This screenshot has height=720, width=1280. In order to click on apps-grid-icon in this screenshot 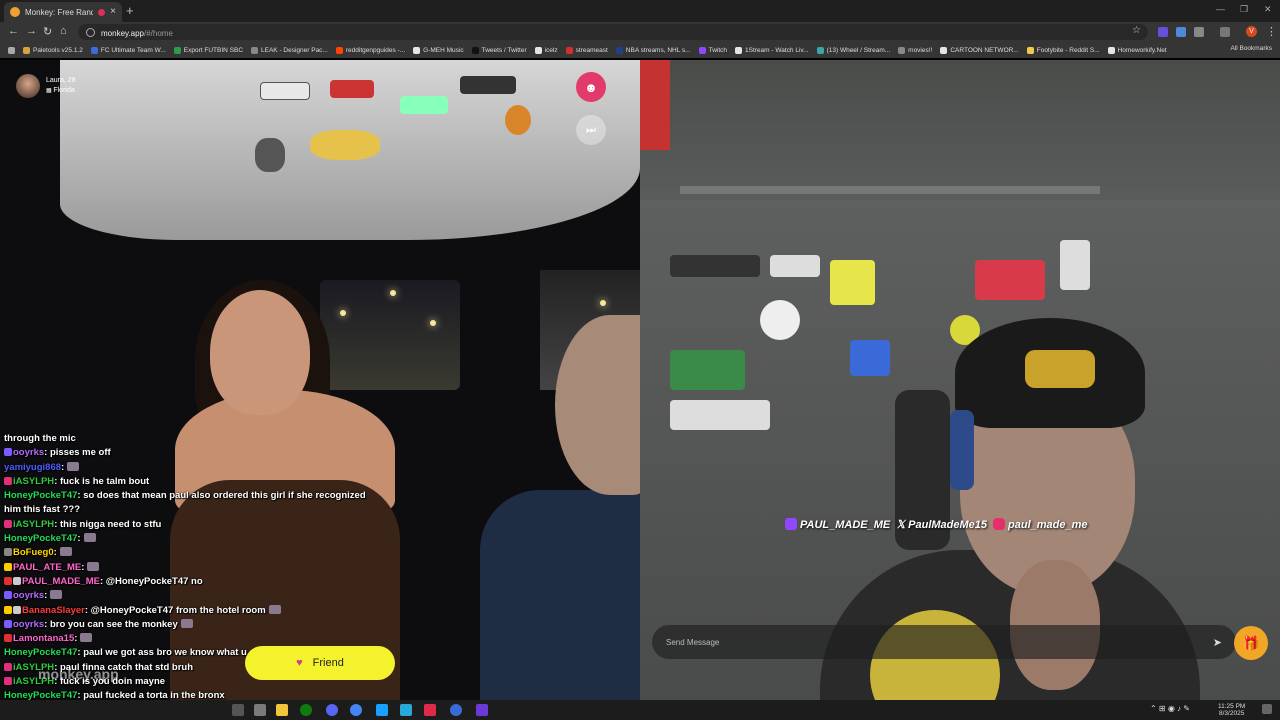, I will do `click(11, 50)`.